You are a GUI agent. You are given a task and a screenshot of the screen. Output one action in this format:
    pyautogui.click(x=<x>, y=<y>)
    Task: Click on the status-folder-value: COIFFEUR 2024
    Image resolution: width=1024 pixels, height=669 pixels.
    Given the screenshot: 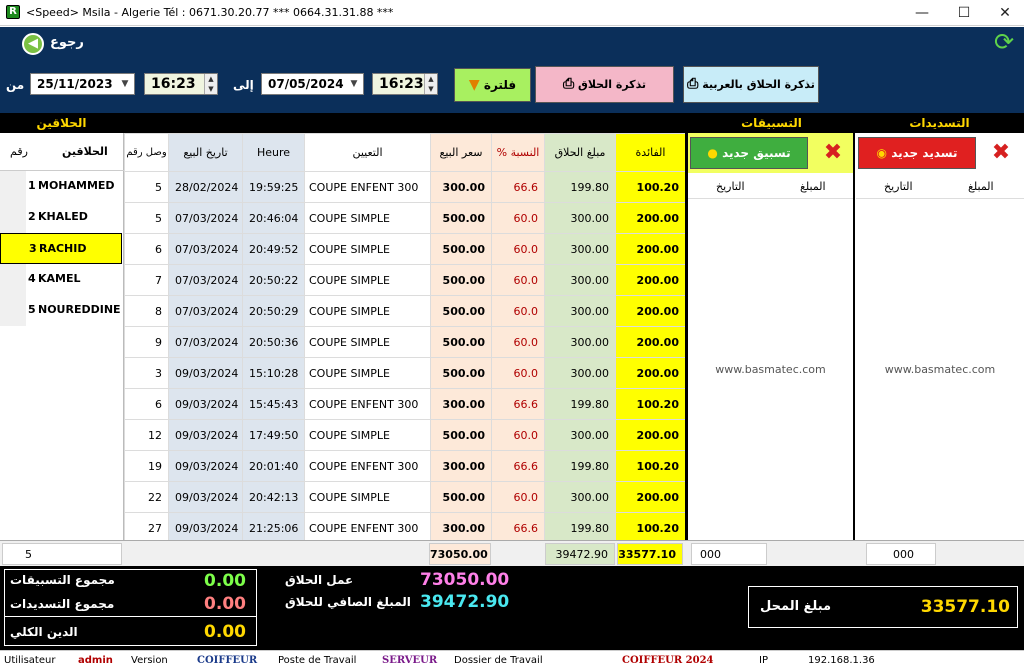 What is the action you would take?
    pyautogui.click(x=668, y=660)
    